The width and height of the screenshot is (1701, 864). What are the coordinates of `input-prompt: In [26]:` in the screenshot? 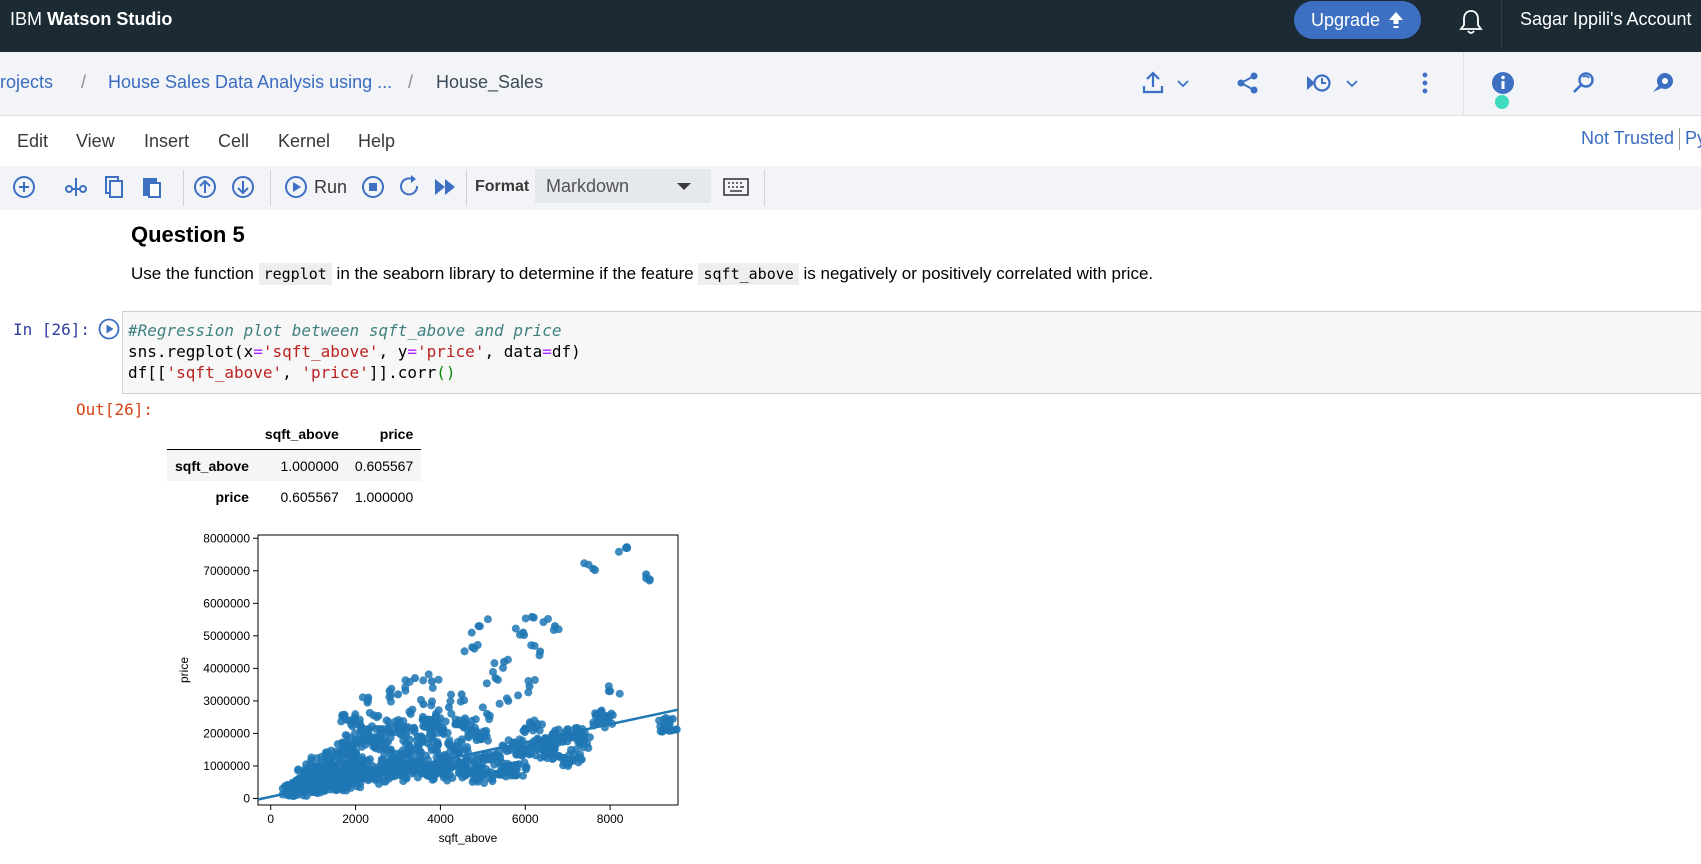 It's located at (52, 329).